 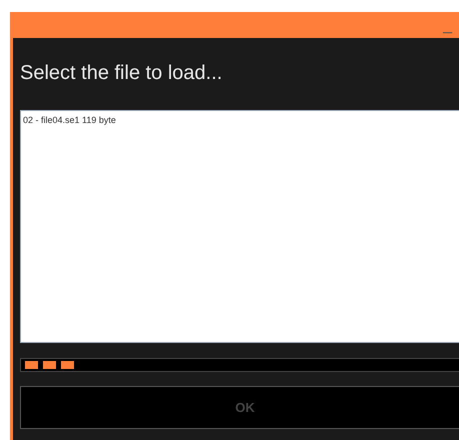 I want to click on file-item: 02 - file04.se1 119 byte, so click(x=69, y=121).